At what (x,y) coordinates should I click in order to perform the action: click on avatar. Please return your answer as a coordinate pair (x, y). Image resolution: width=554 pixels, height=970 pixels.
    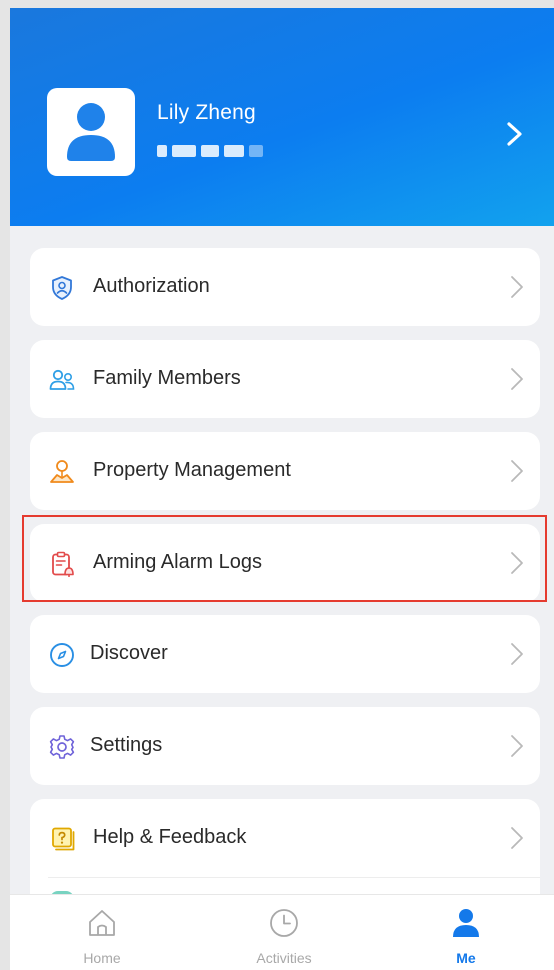
    Looking at the image, I should click on (91, 132).